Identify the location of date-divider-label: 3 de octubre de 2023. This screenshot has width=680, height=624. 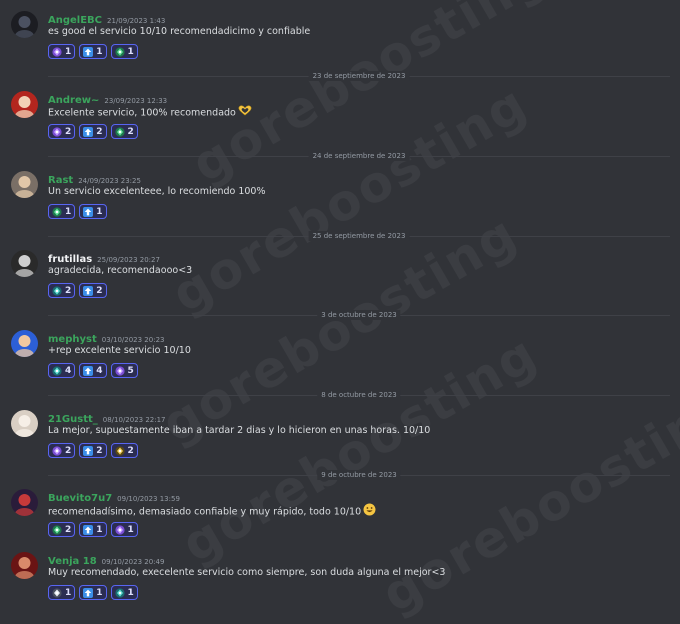
(359, 315).